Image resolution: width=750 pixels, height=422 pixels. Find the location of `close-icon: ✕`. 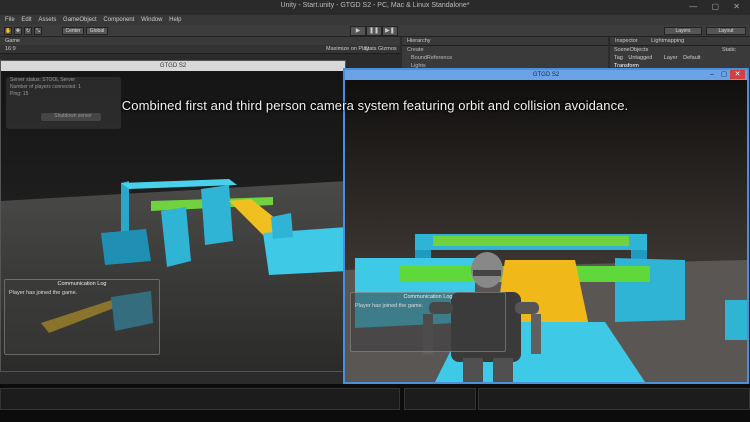

close-icon: ✕ is located at coordinates (737, 74).